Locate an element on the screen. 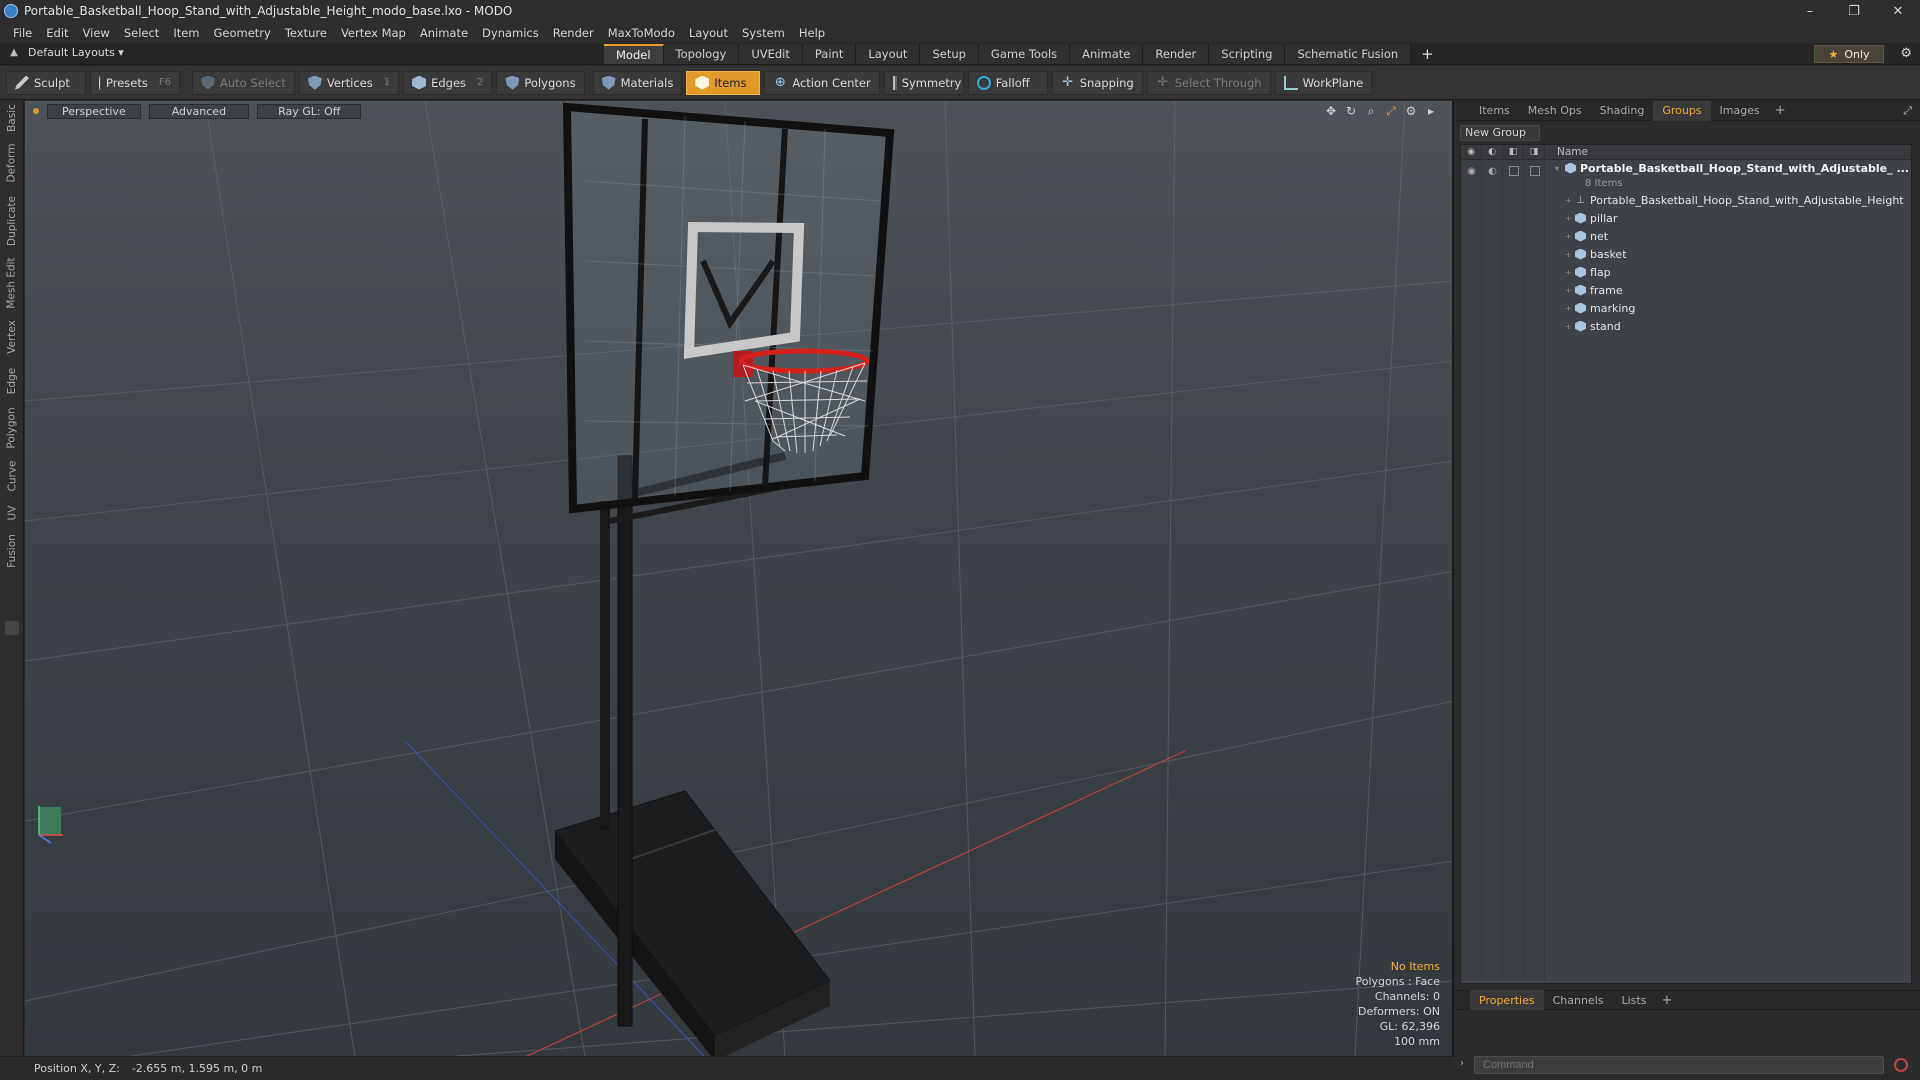 This screenshot has width=1920, height=1080. sculpt-button: Sculpt is located at coordinates (46, 82).